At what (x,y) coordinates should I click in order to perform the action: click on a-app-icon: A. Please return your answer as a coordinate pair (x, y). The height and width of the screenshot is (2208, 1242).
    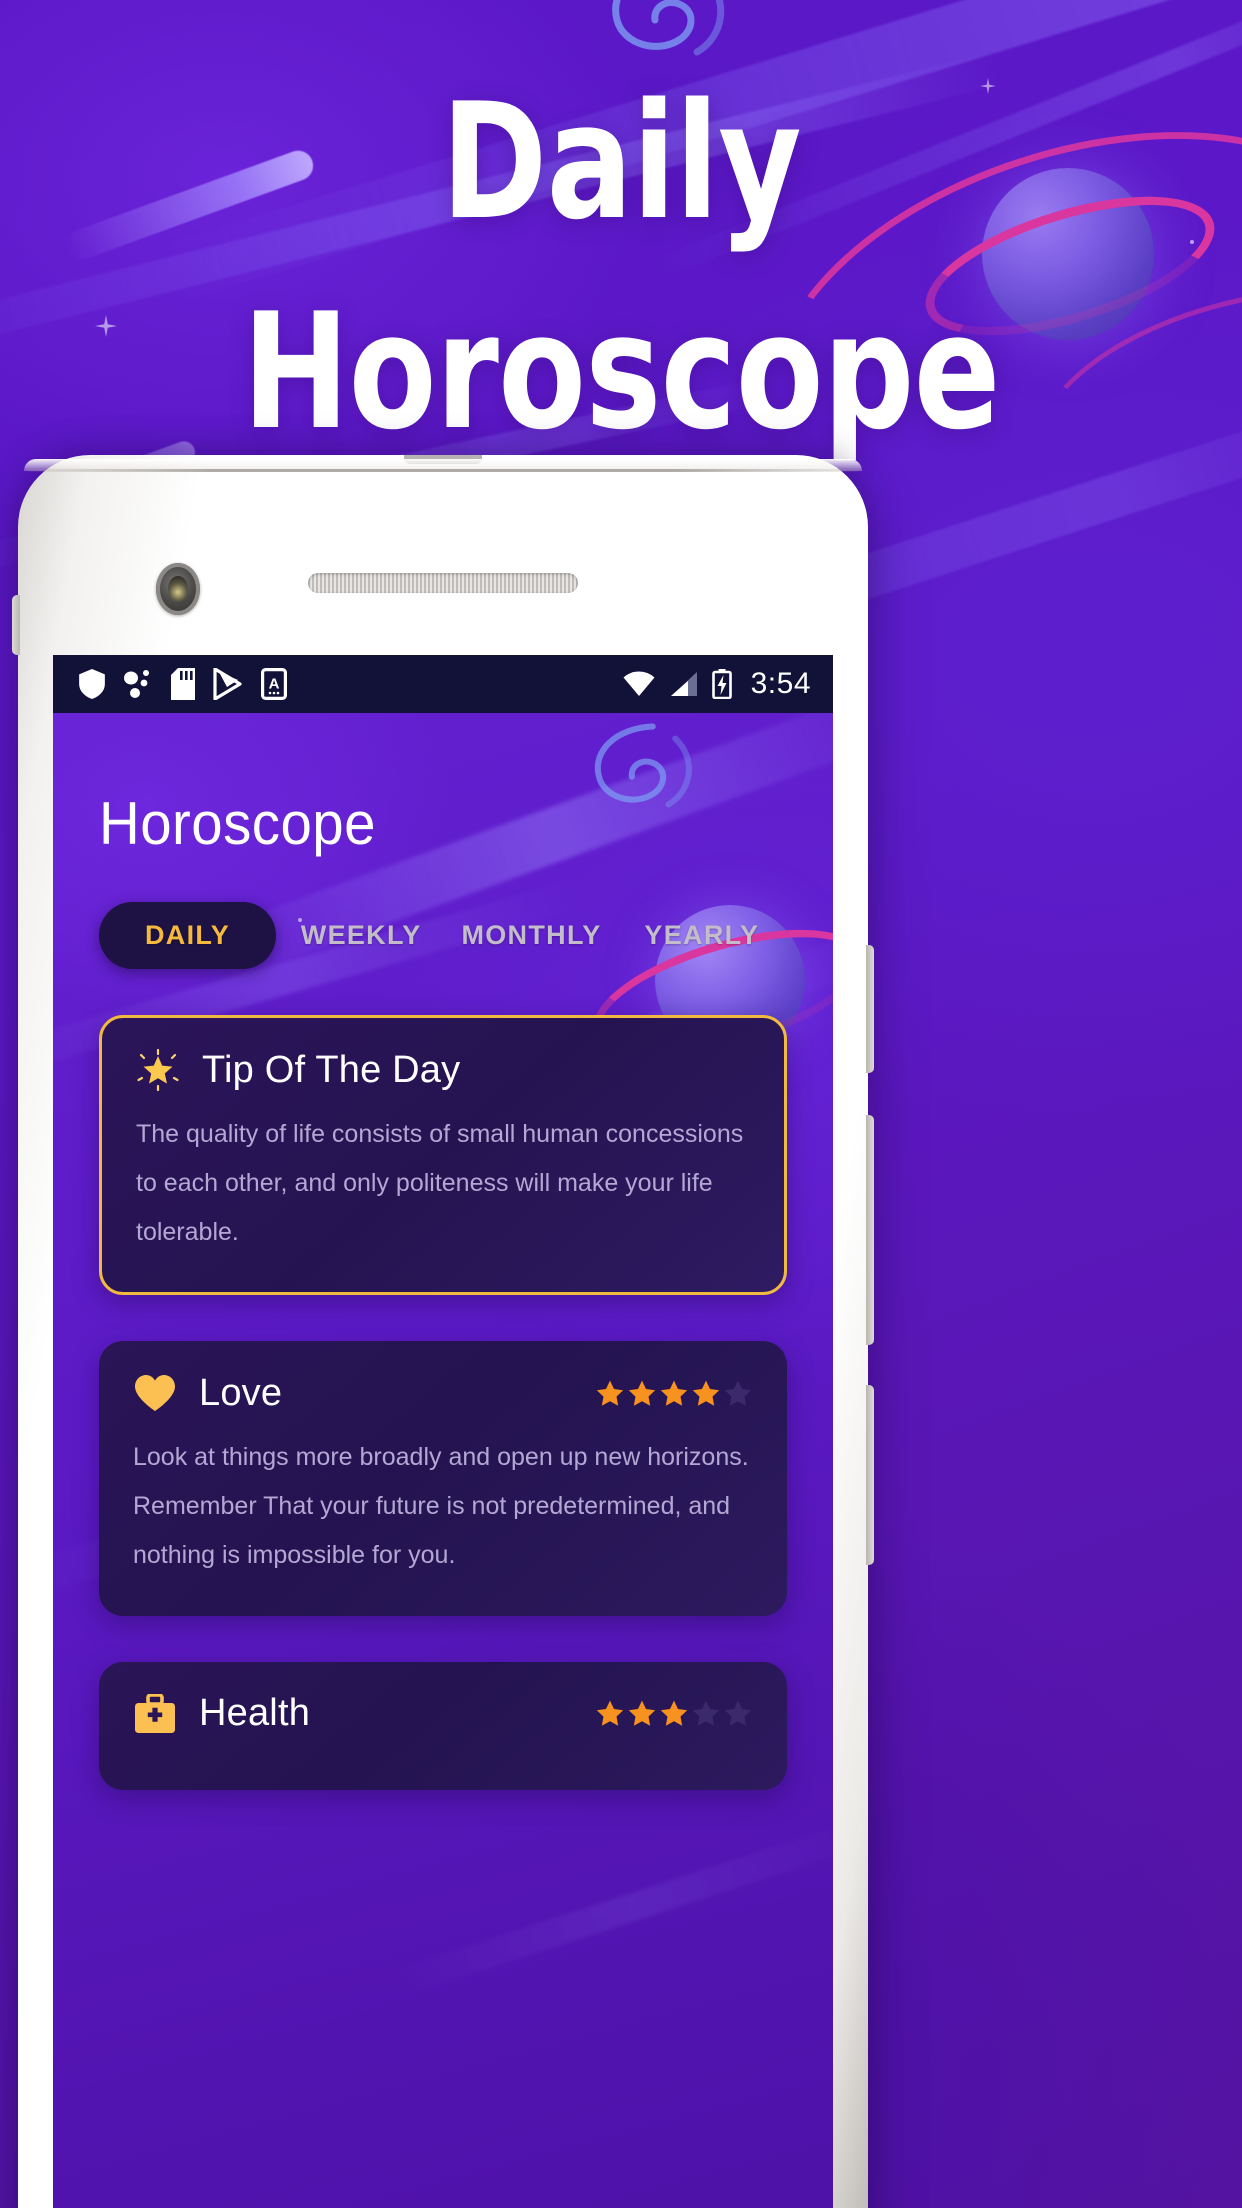
    Looking at the image, I should click on (274, 684).